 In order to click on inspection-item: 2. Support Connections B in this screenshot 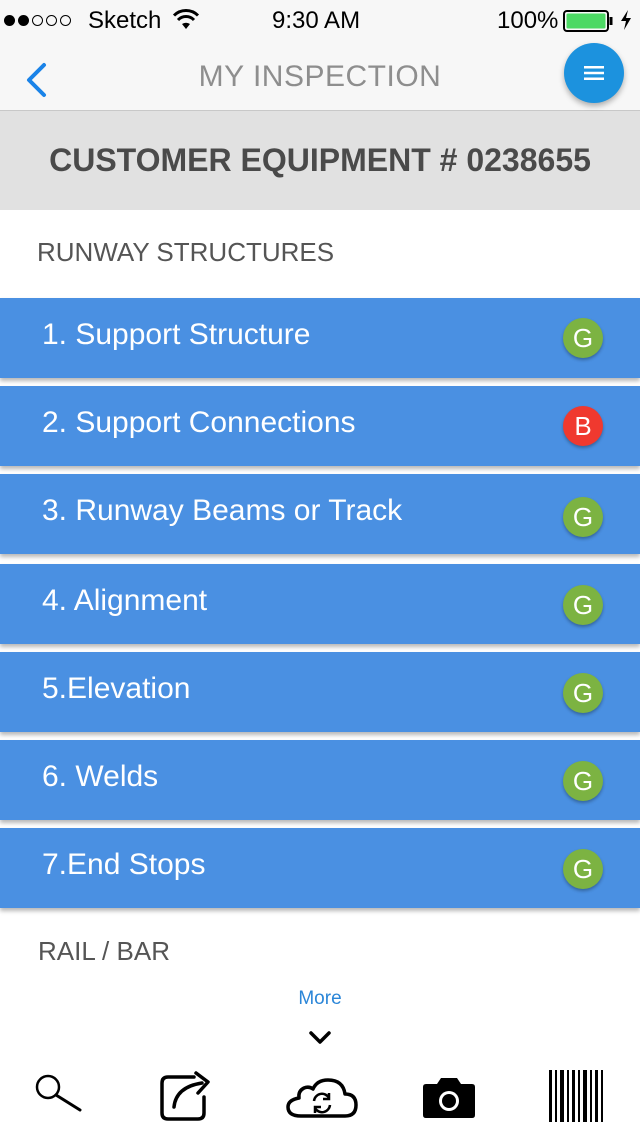, I will do `click(320, 426)`.